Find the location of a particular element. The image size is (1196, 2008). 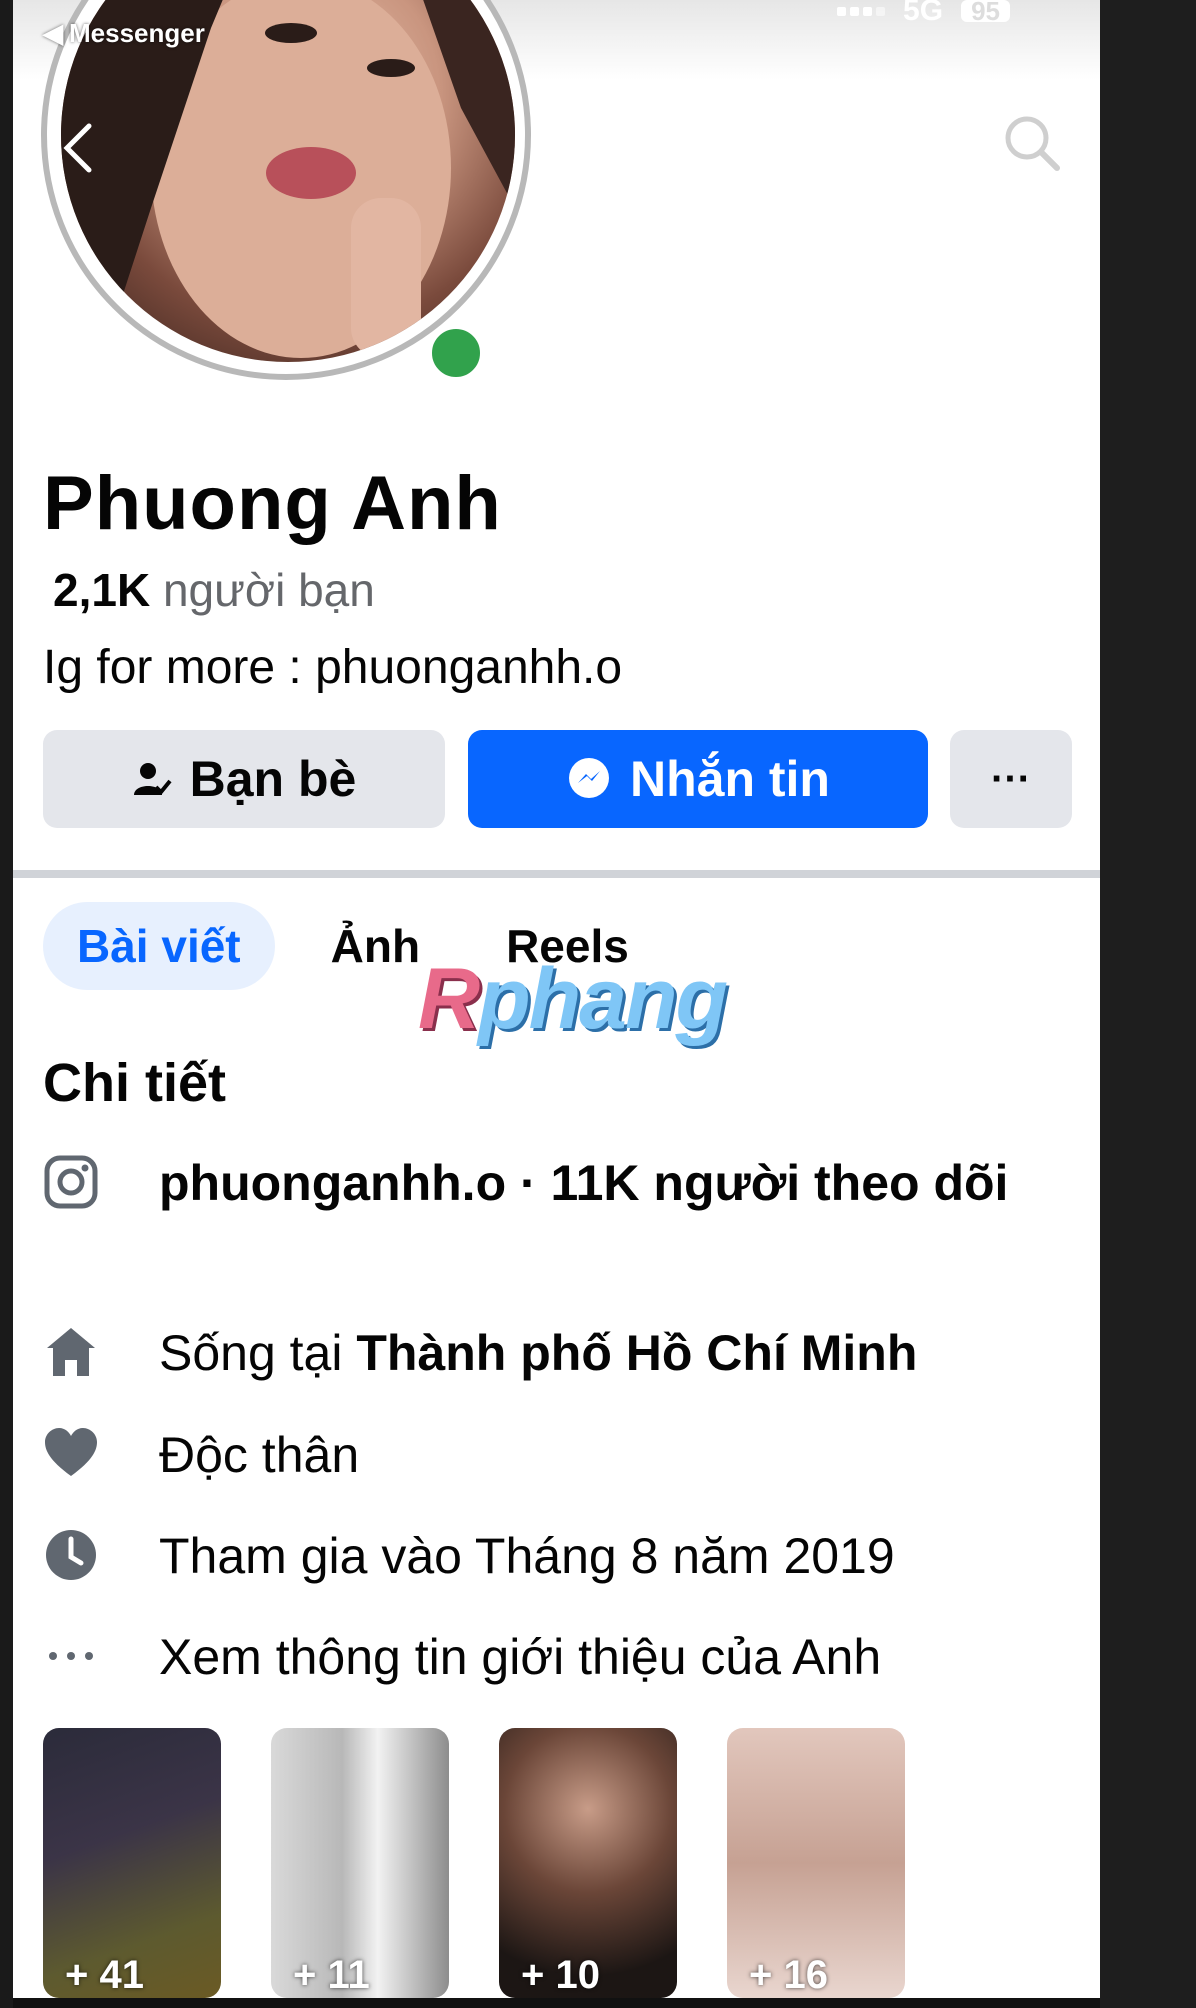

instagram-text: phuonganhh.o · 11K người theo dõi is located at coordinates (584, 1183).